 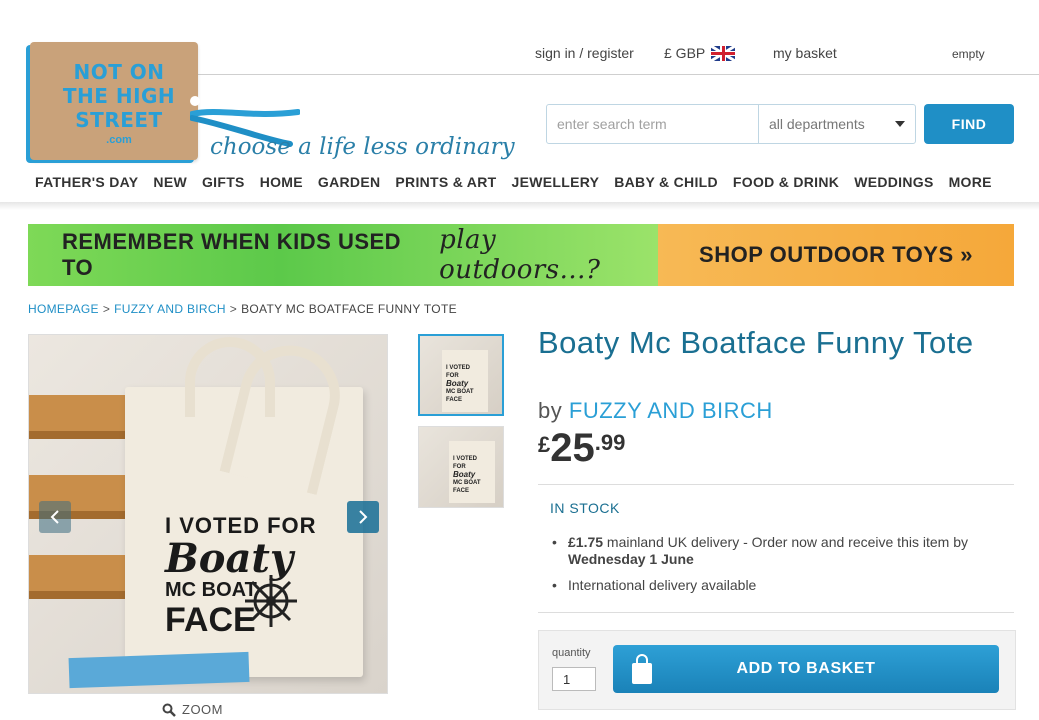 I want to click on department-label: all departments, so click(x=817, y=124).